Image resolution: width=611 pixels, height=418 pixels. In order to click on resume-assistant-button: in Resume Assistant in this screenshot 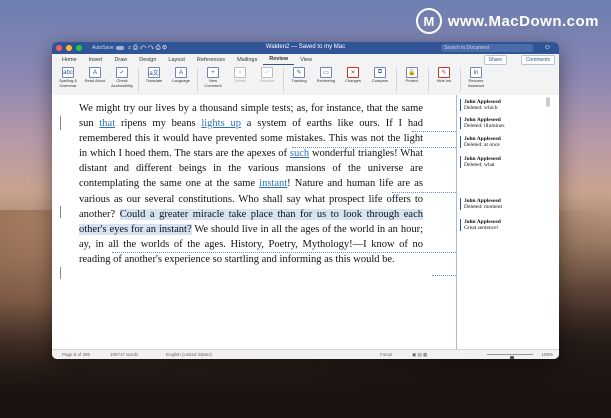, I will do `click(476, 76)`.